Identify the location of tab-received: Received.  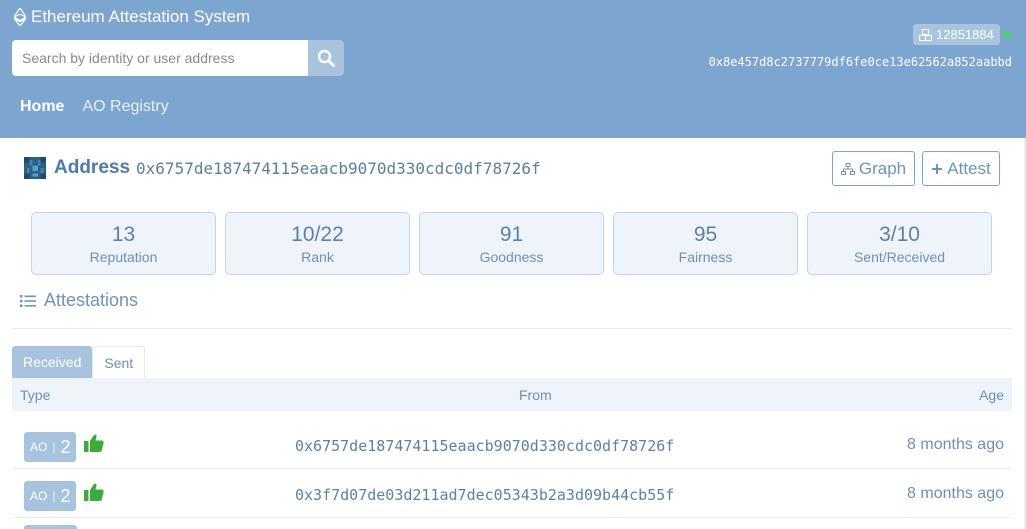
(52, 362).